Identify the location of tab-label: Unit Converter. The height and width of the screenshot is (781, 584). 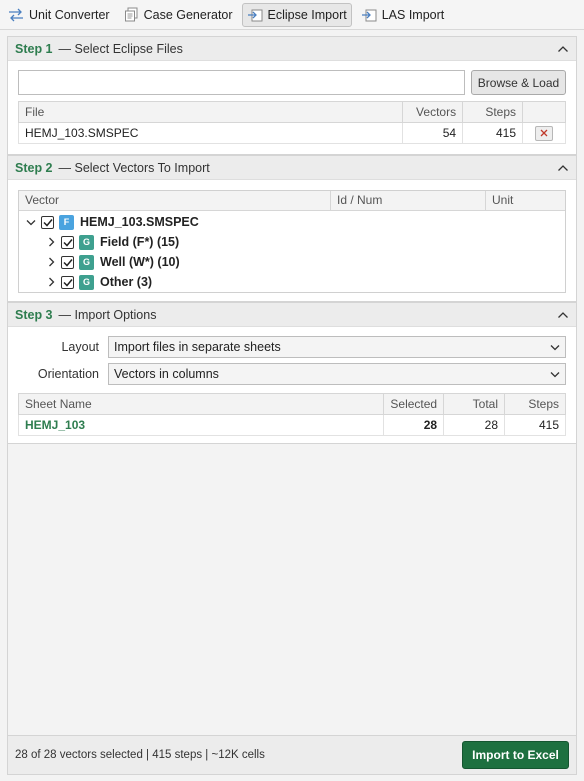
(69, 14).